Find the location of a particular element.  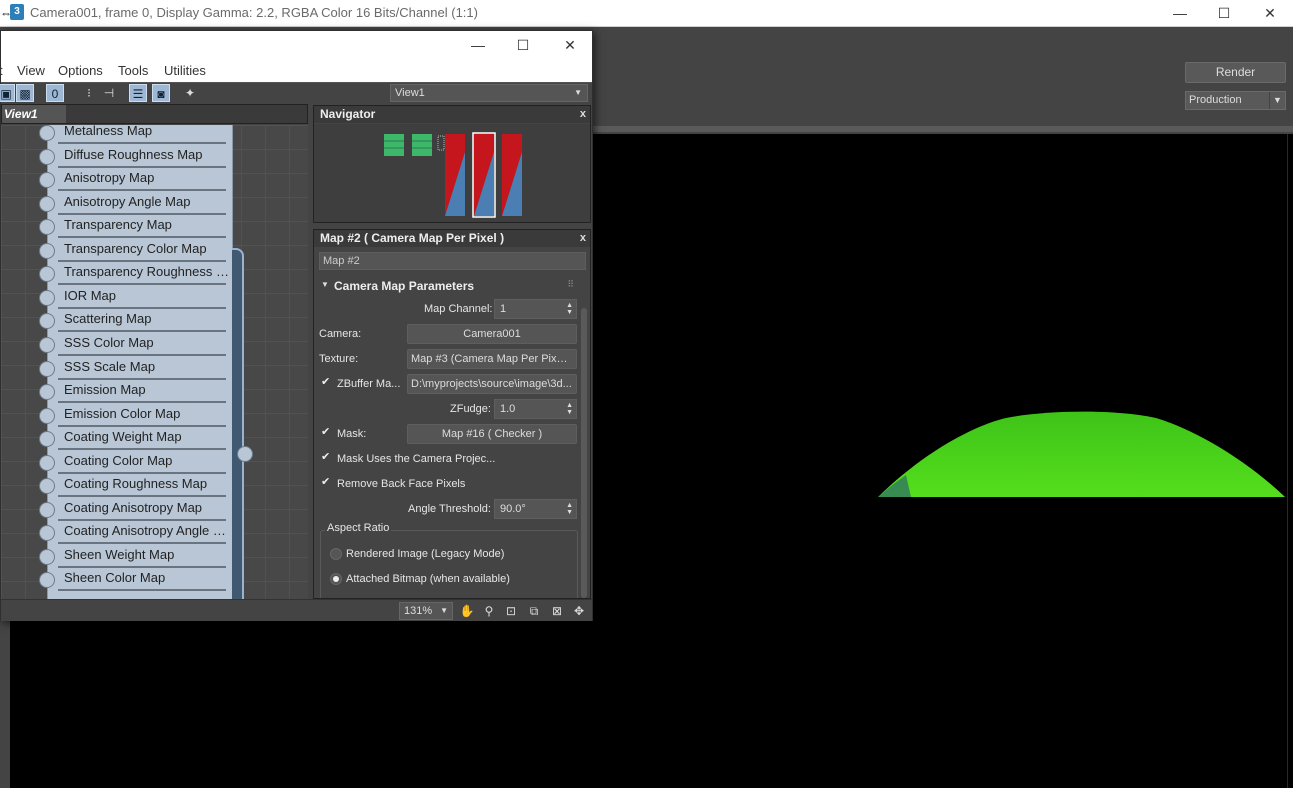

render-preset-dropdown: Production ▼ is located at coordinates (1235, 100).